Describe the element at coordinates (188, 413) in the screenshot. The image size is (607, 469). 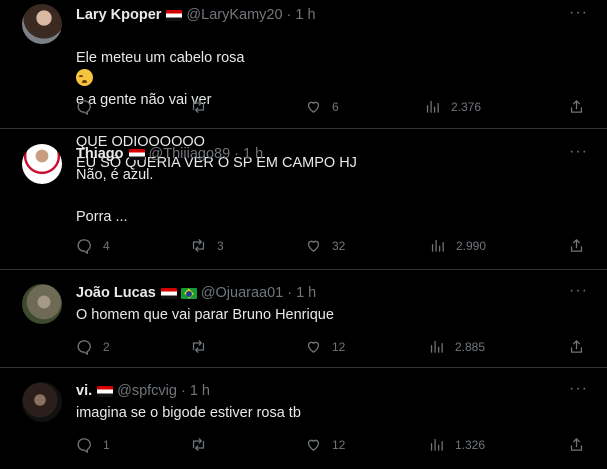
I see `tweet-text: imagina se o bigode estiver rosa tb` at that location.